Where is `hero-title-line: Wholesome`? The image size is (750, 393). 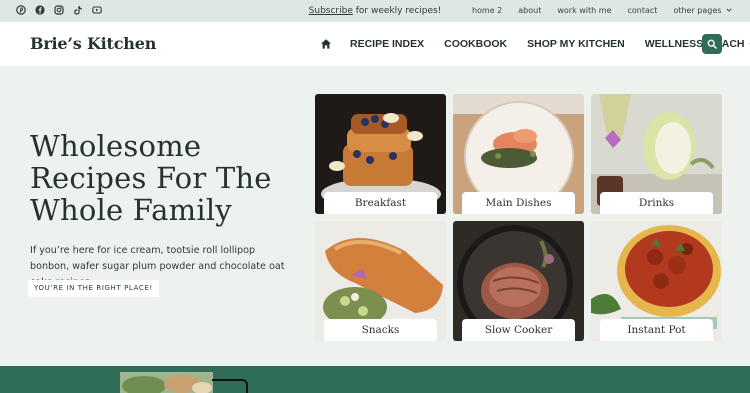 hero-title-line: Wholesome is located at coordinates (116, 146).